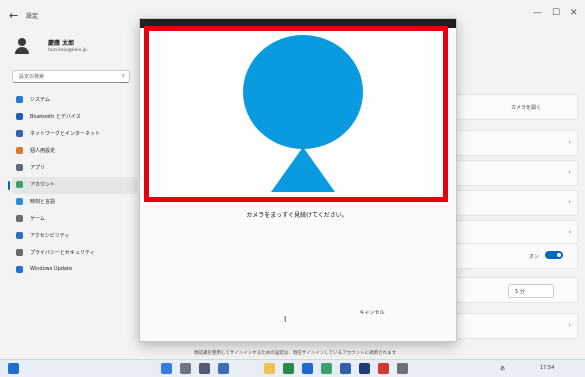 Image resolution: width=585 pixels, height=377 pixels. I want to click on excel-icon, so click(288, 368).